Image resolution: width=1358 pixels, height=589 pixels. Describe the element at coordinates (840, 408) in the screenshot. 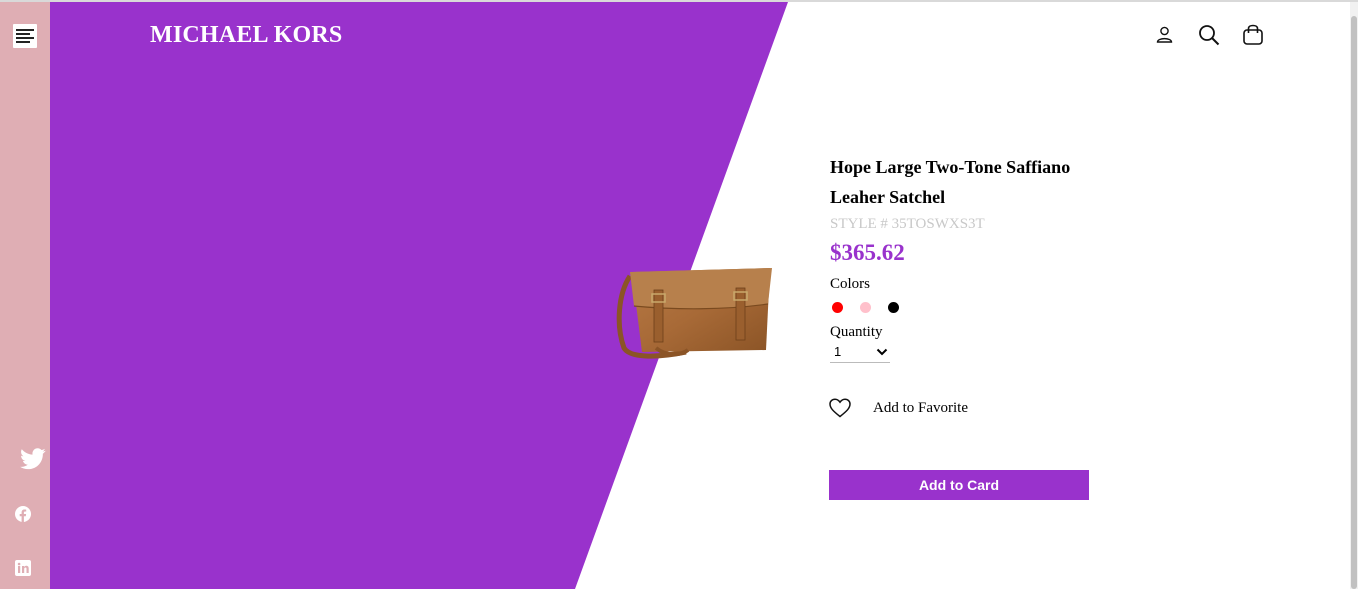

I see `heart-icon` at that location.